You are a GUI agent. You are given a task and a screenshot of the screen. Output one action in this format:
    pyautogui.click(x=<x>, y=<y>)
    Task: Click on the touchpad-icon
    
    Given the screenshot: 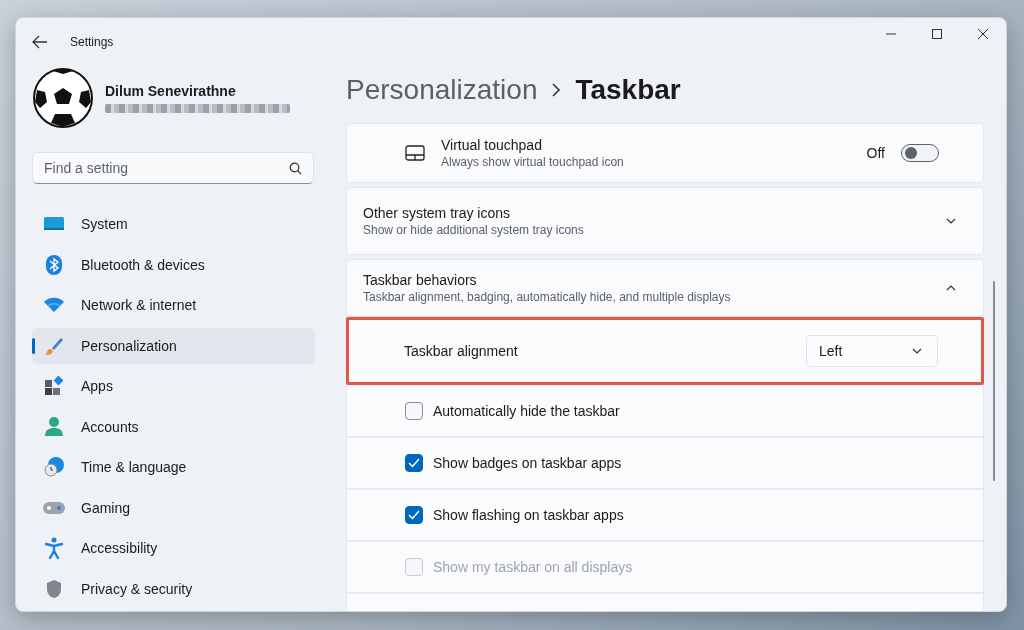 What is the action you would take?
    pyautogui.click(x=415, y=153)
    